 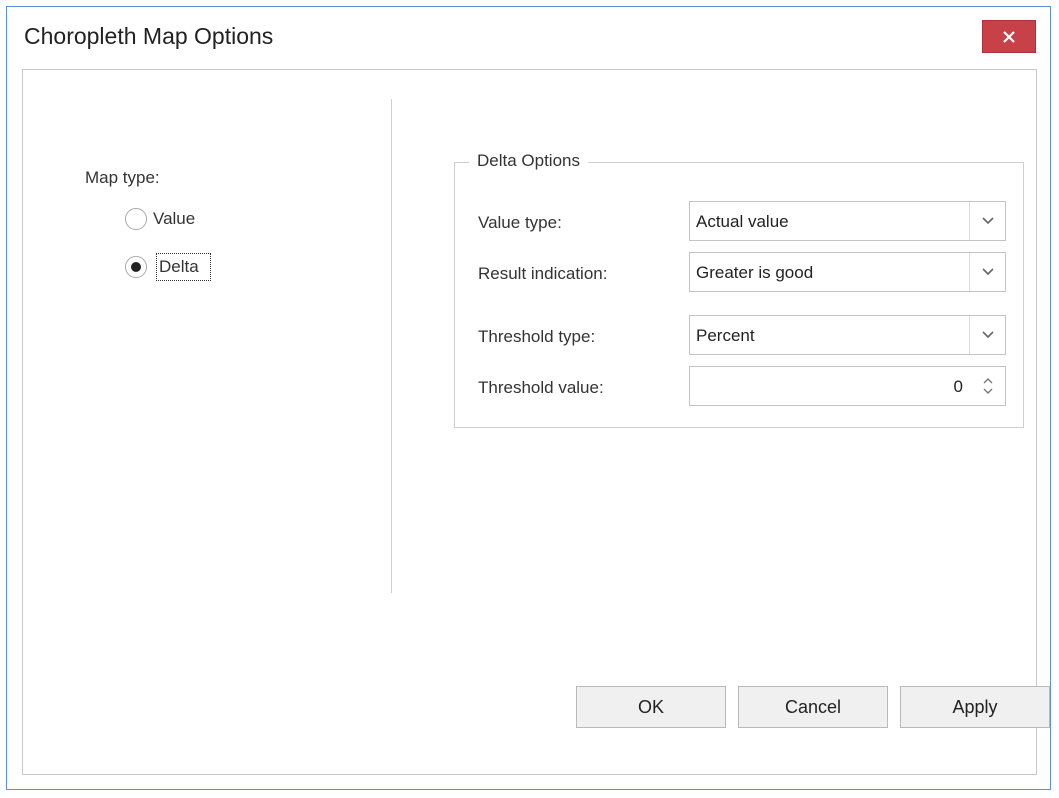 I want to click on map-type-label: Map type:, so click(x=122, y=177).